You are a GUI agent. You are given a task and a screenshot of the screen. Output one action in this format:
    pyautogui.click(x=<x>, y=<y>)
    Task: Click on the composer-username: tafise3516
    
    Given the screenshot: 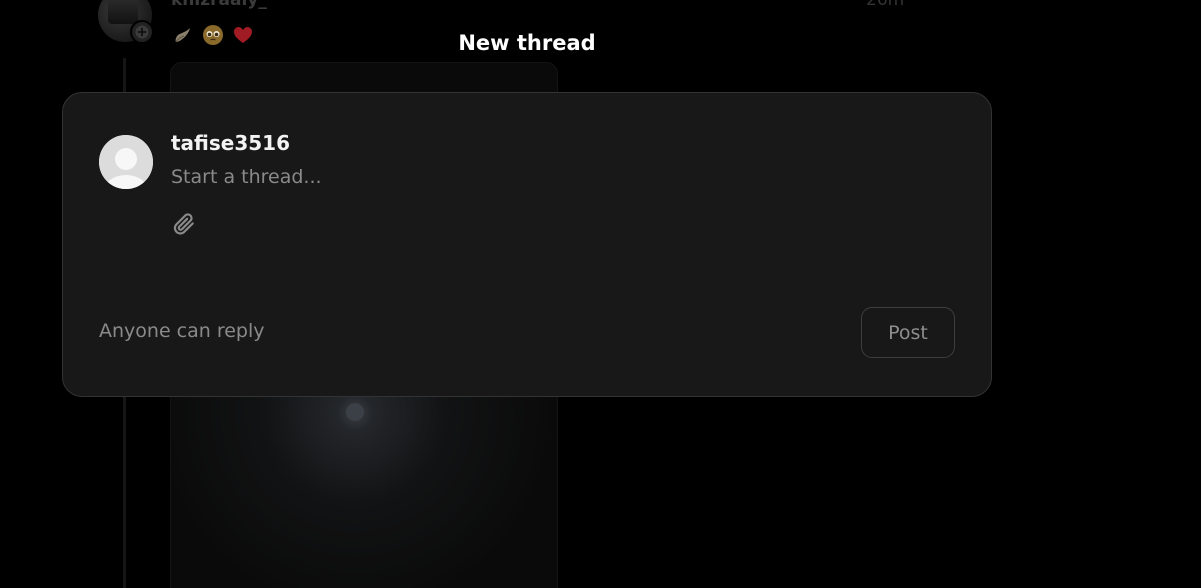 What is the action you would take?
    pyautogui.click(x=231, y=143)
    